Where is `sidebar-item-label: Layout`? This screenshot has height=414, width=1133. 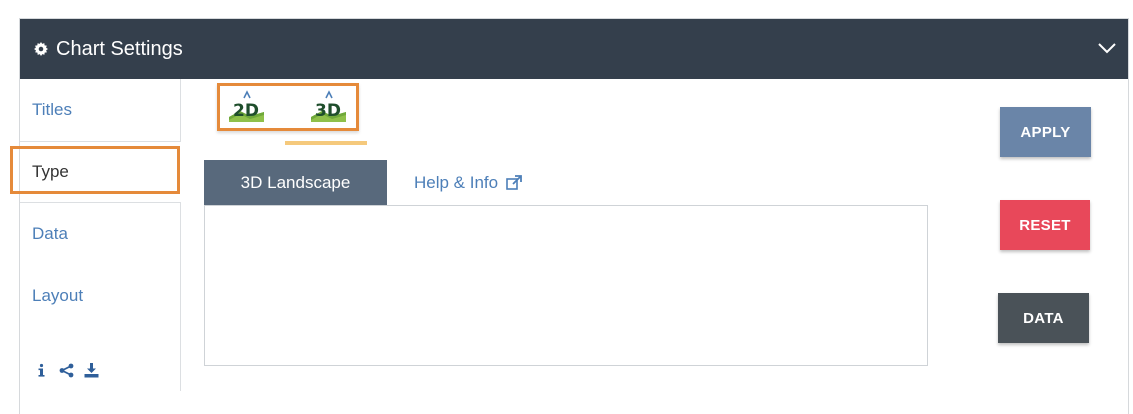 sidebar-item-label: Layout is located at coordinates (58, 295).